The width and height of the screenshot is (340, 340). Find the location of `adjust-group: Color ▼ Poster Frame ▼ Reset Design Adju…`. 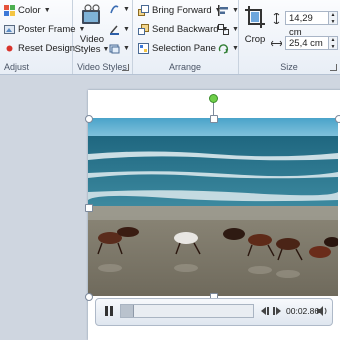

adjust-group: Color ▼ Poster Frame ▼ Reset Design Adju… is located at coordinates (42, 37).